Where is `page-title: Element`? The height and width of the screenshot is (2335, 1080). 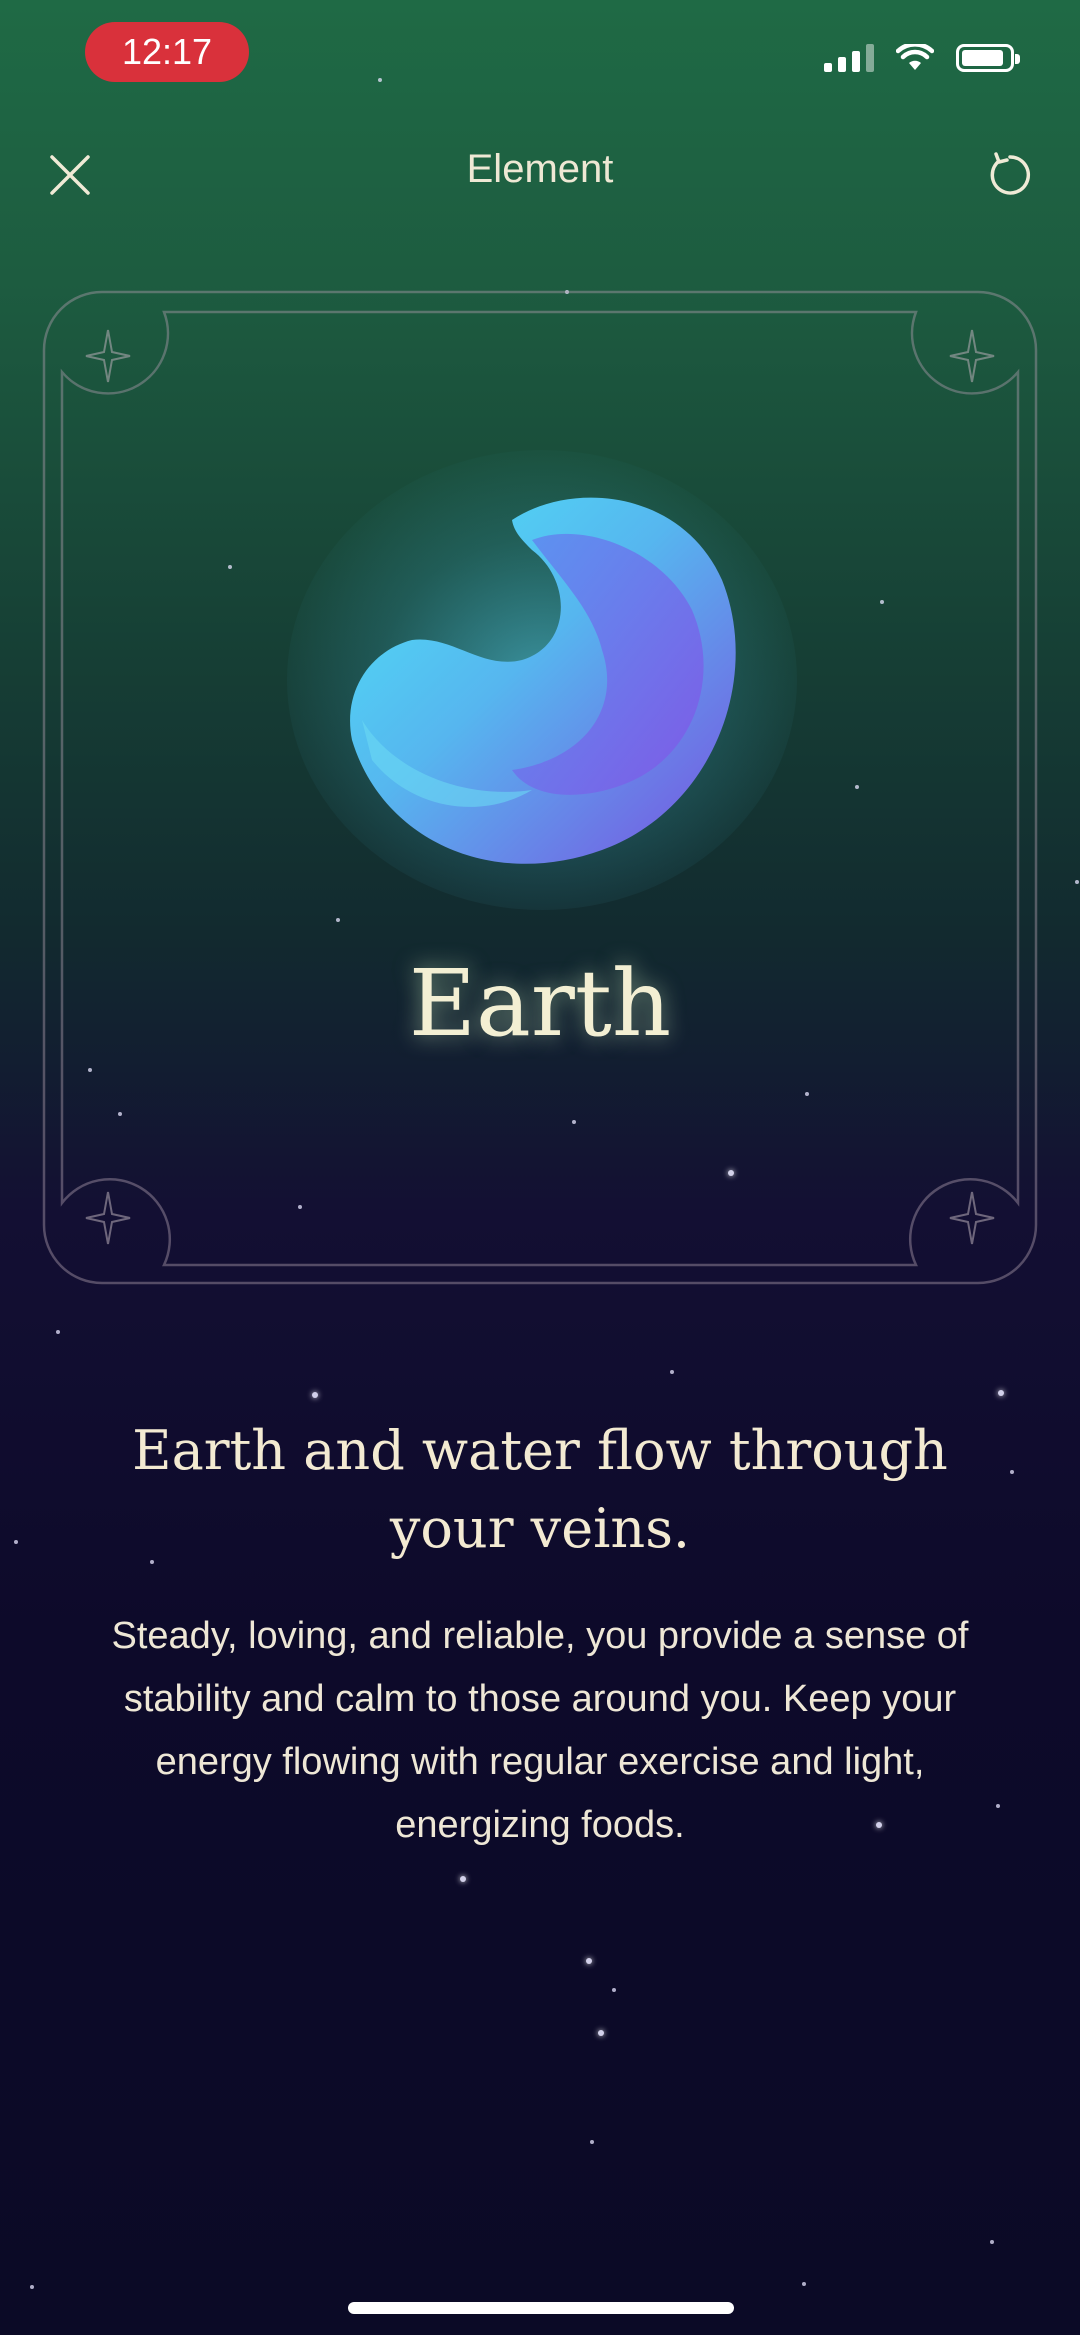
page-title: Element is located at coordinates (540, 169).